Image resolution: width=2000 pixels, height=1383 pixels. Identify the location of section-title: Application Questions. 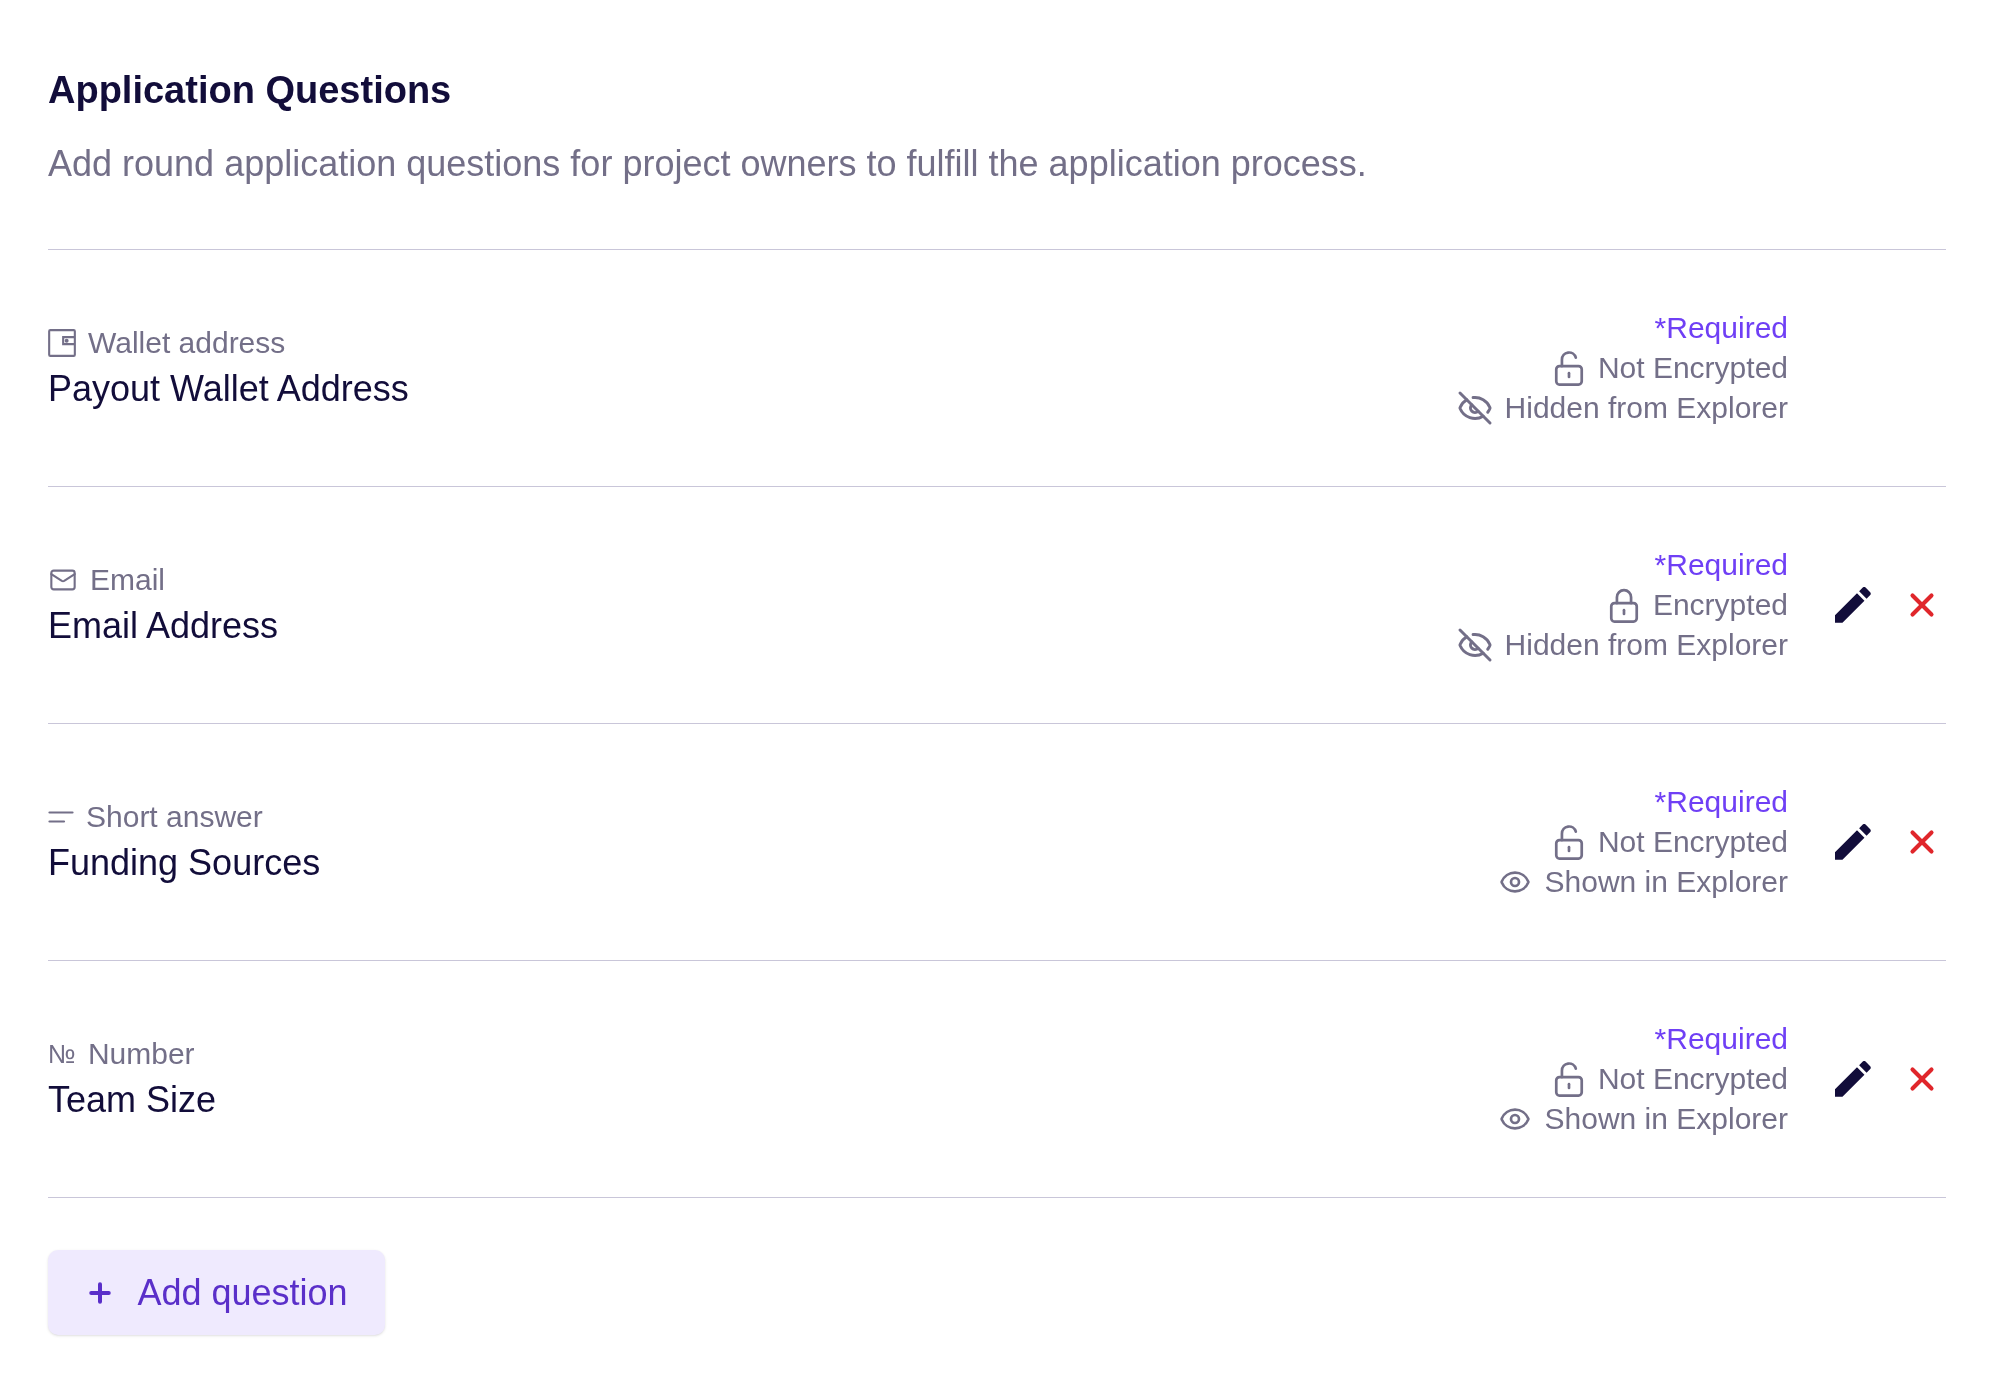
(250, 90).